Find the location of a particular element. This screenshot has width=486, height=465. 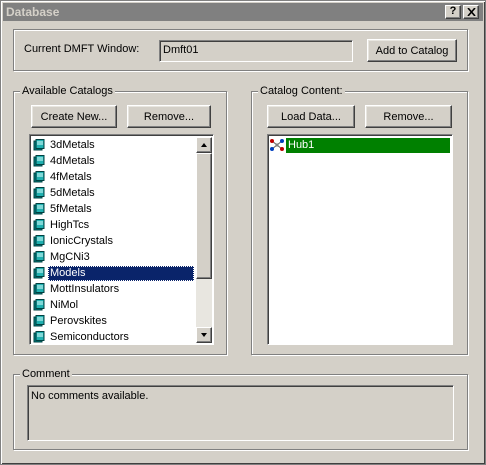

catalog-item-label: 4dMetals is located at coordinates (72, 160).